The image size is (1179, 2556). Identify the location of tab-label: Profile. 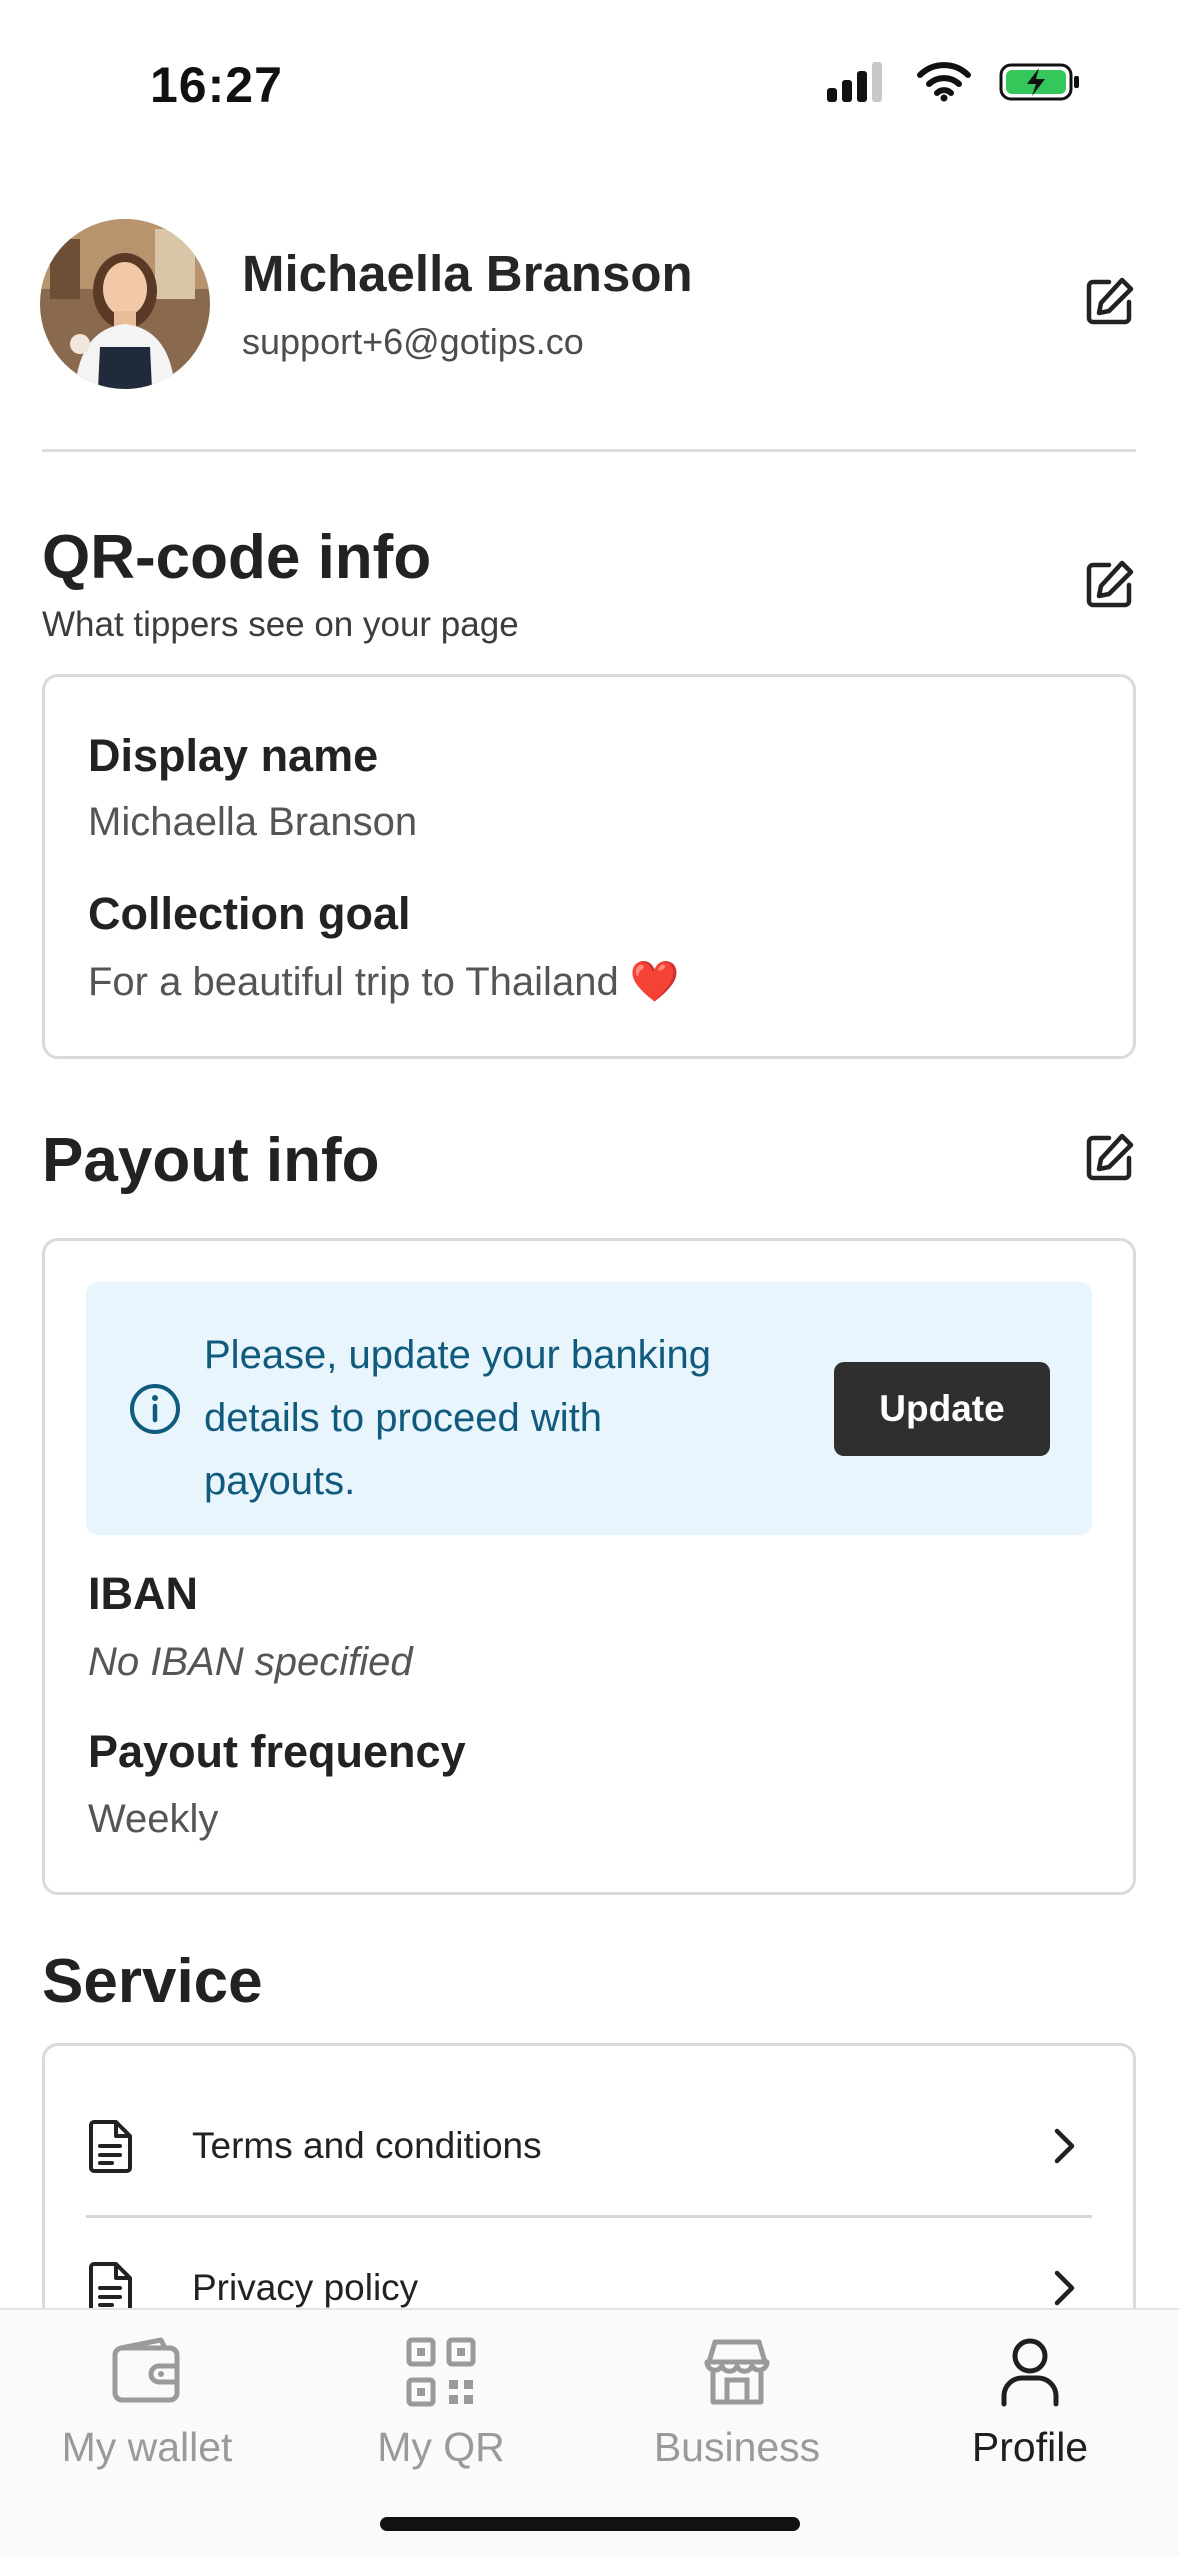
(1030, 2447).